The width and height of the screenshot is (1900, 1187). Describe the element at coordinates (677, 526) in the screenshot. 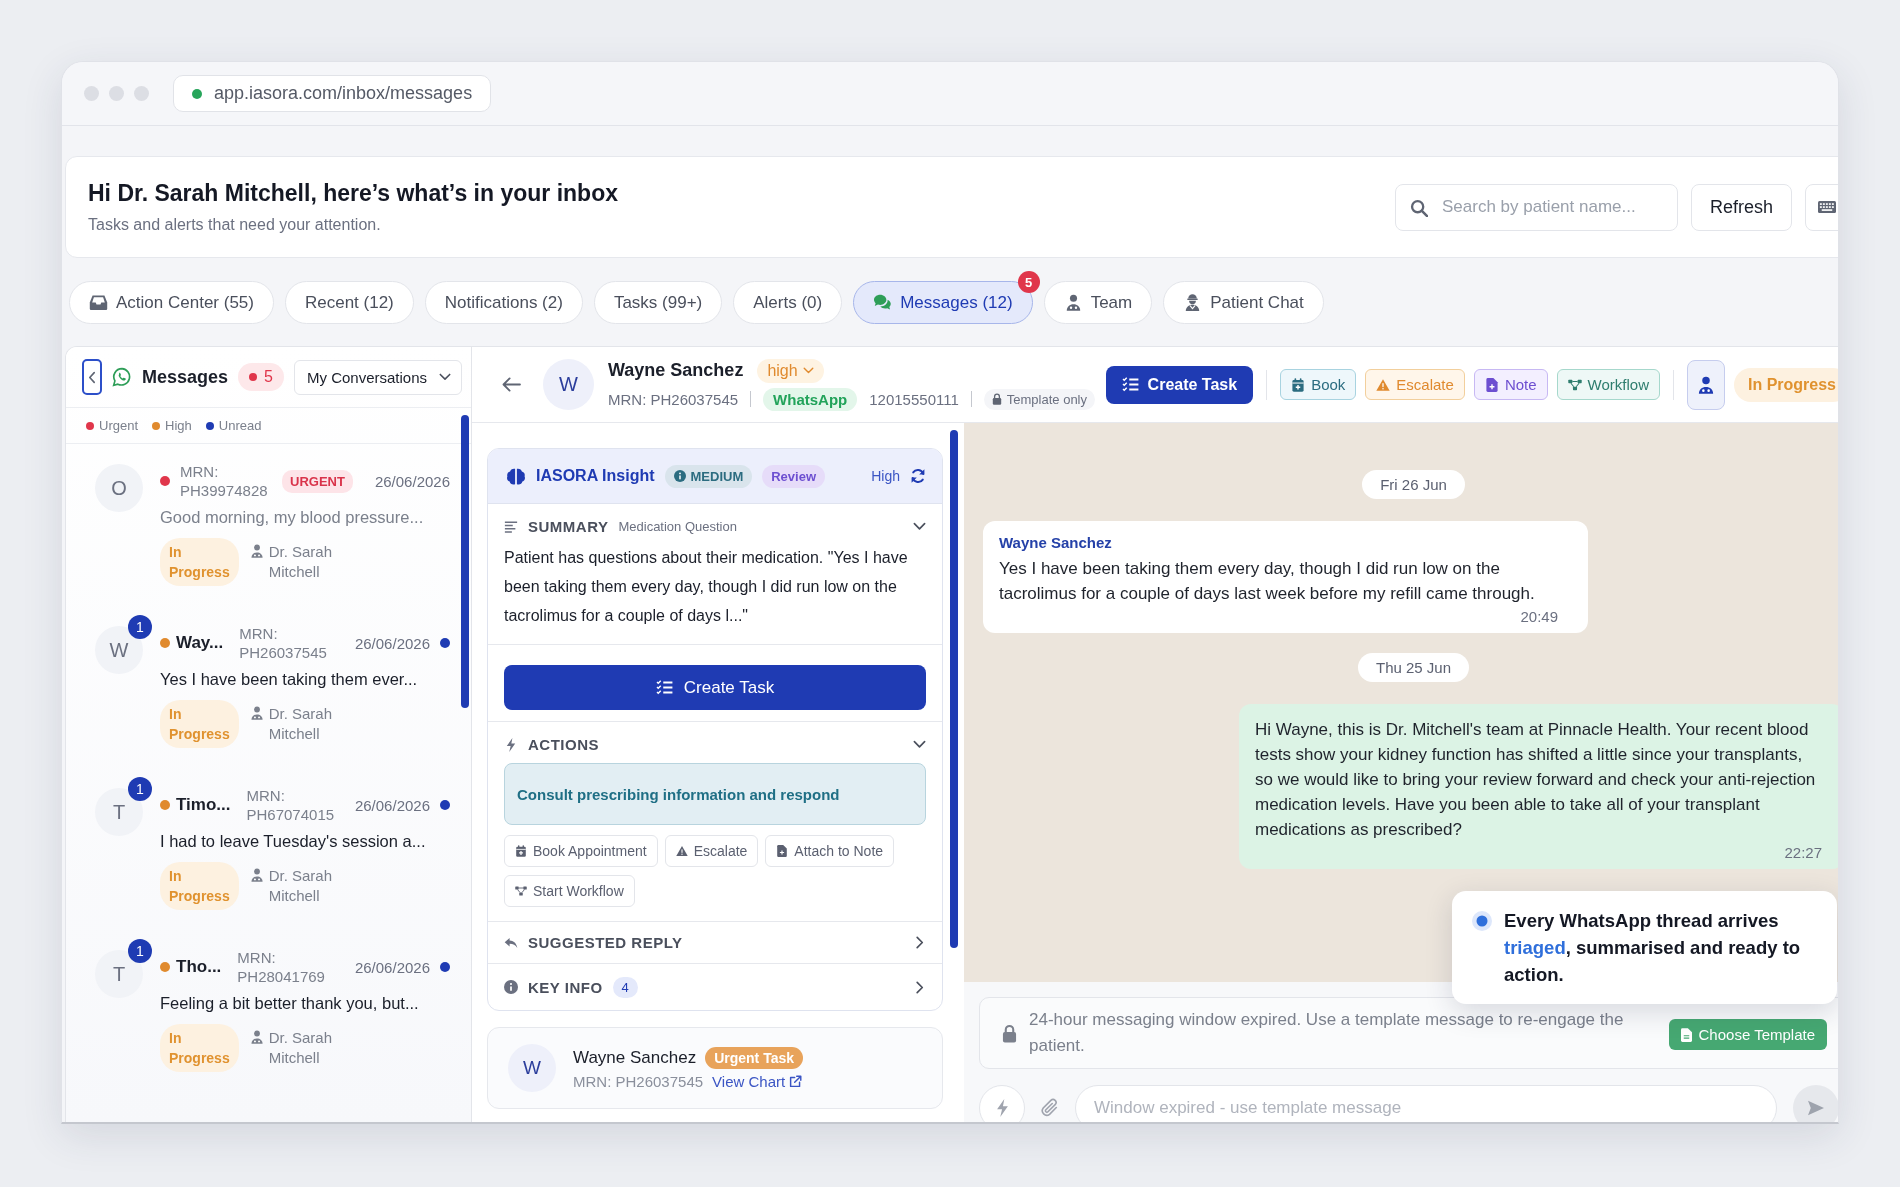

I see `summary-category: Medication Question` at that location.